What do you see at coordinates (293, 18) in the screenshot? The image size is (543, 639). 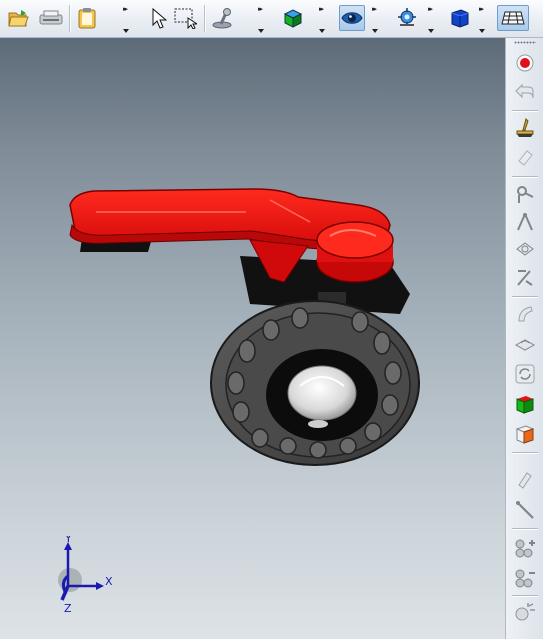 I see `shaded-box-icon` at bounding box center [293, 18].